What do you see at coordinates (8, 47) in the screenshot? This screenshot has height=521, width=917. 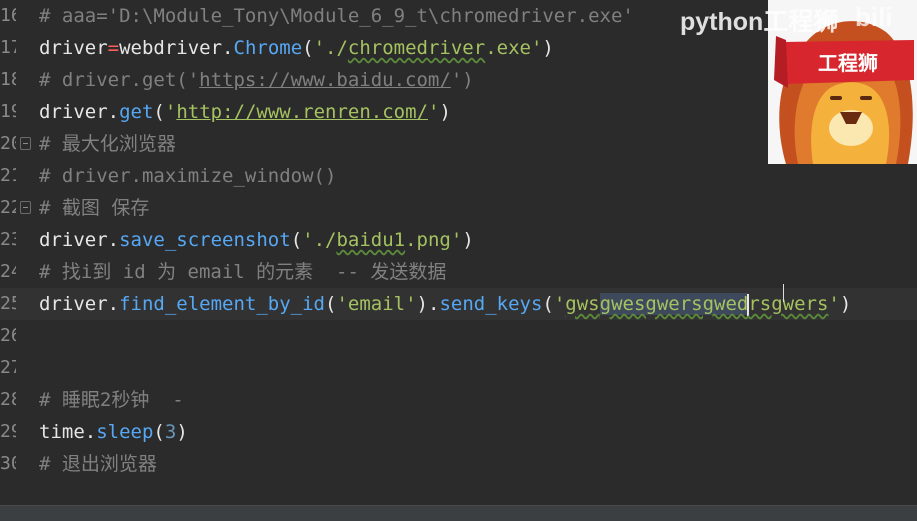 I see `line-number: 17` at bounding box center [8, 47].